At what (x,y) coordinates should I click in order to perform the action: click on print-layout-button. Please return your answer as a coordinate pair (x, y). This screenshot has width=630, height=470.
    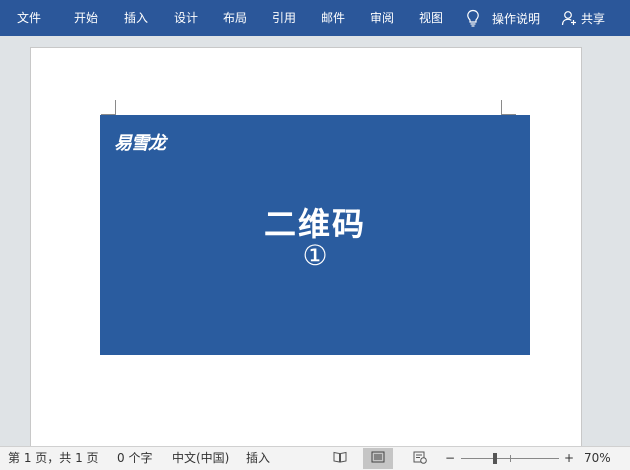
    Looking at the image, I should click on (378, 458).